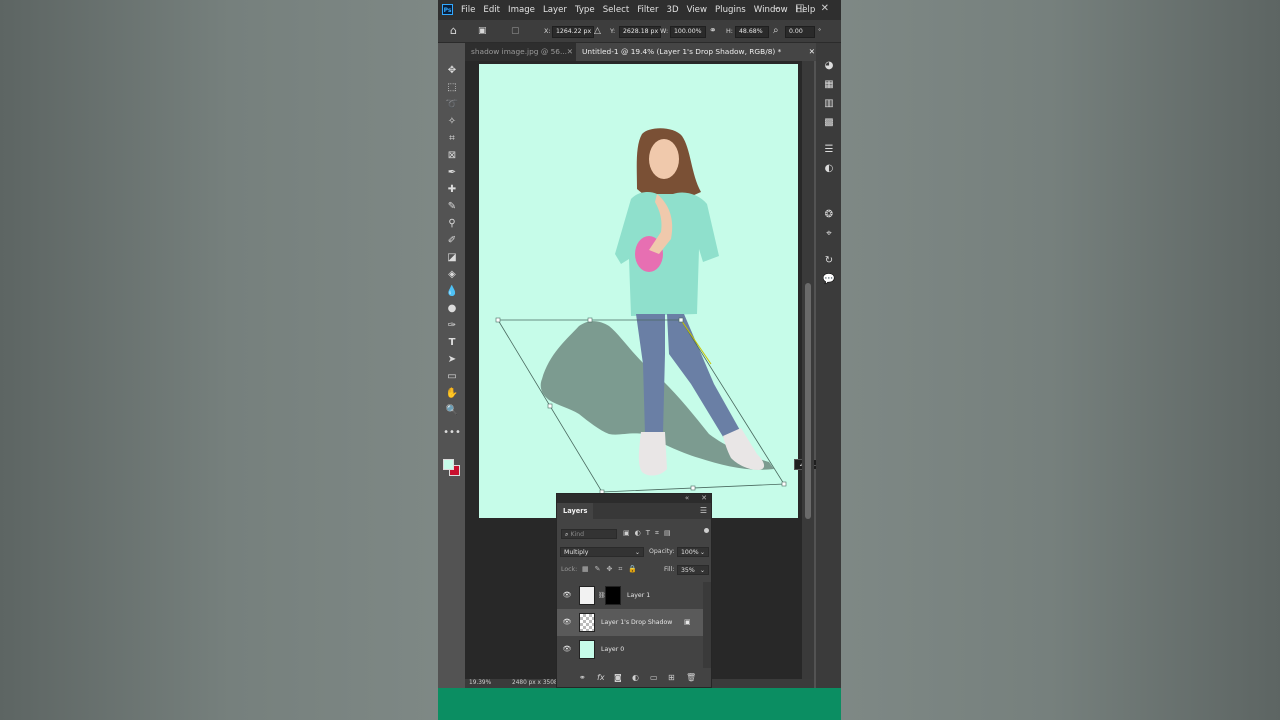 This screenshot has width=1280, height=720. What do you see at coordinates (687, 498) in the screenshot?
I see `collapse-panel-icon: «` at bounding box center [687, 498].